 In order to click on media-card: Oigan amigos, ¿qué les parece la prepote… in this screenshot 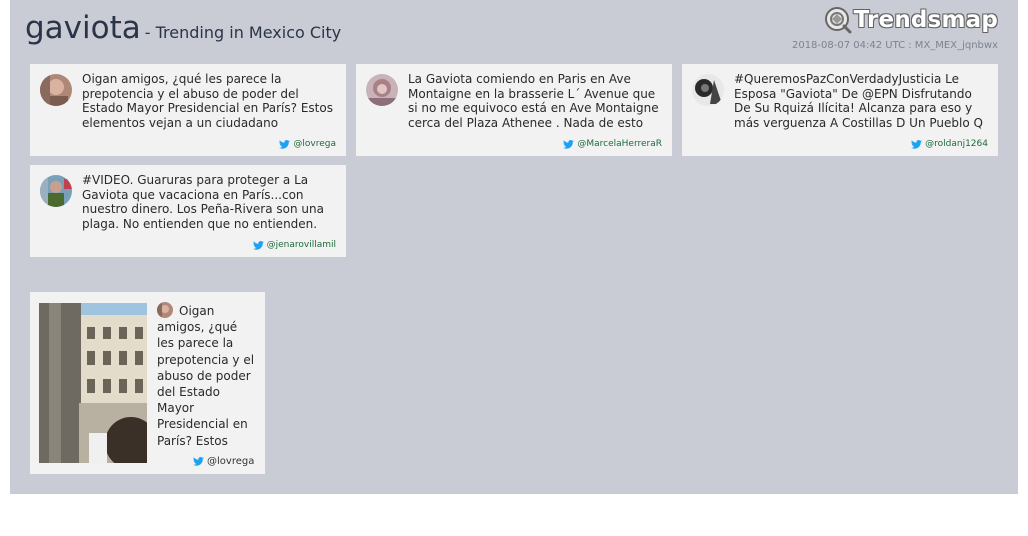, I will do `click(147, 383)`.